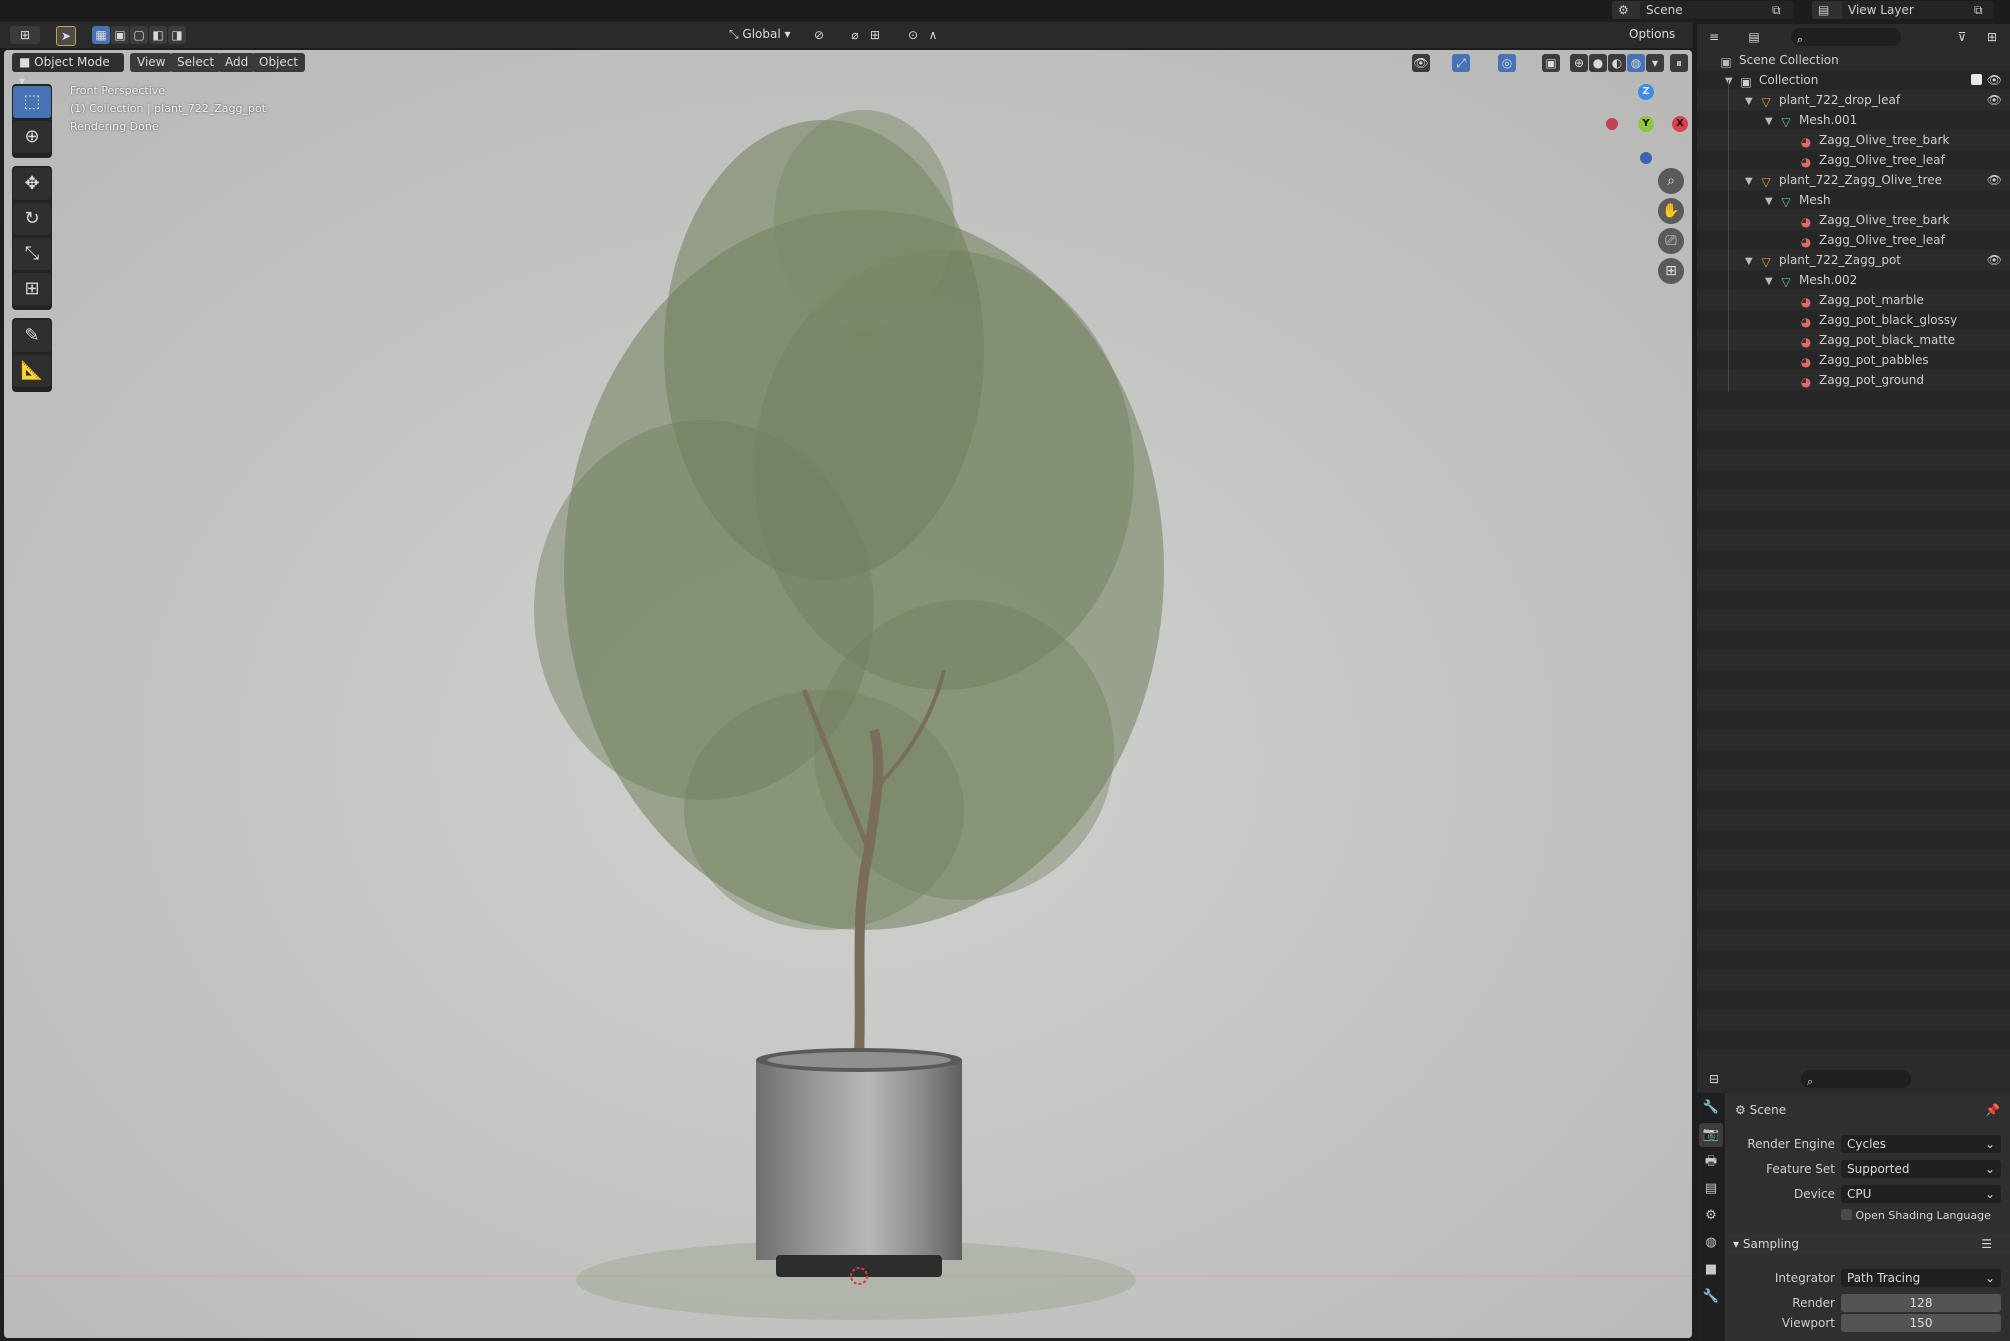 The height and width of the screenshot is (1341, 2010). I want to click on rotate-tool-icon: ↻, so click(32, 219).